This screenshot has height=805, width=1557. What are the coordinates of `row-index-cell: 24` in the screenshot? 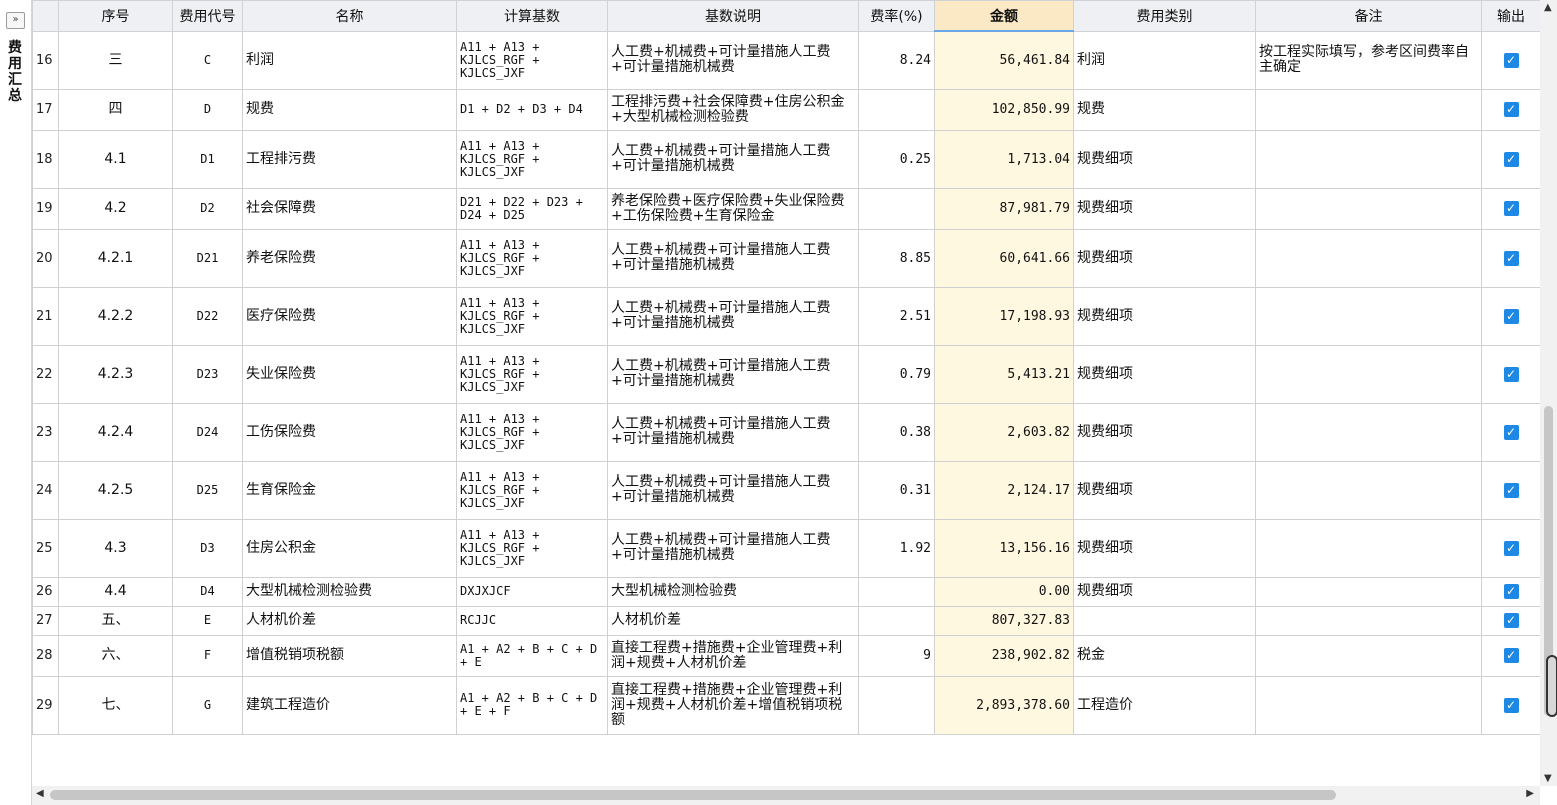 It's located at (45, 490).